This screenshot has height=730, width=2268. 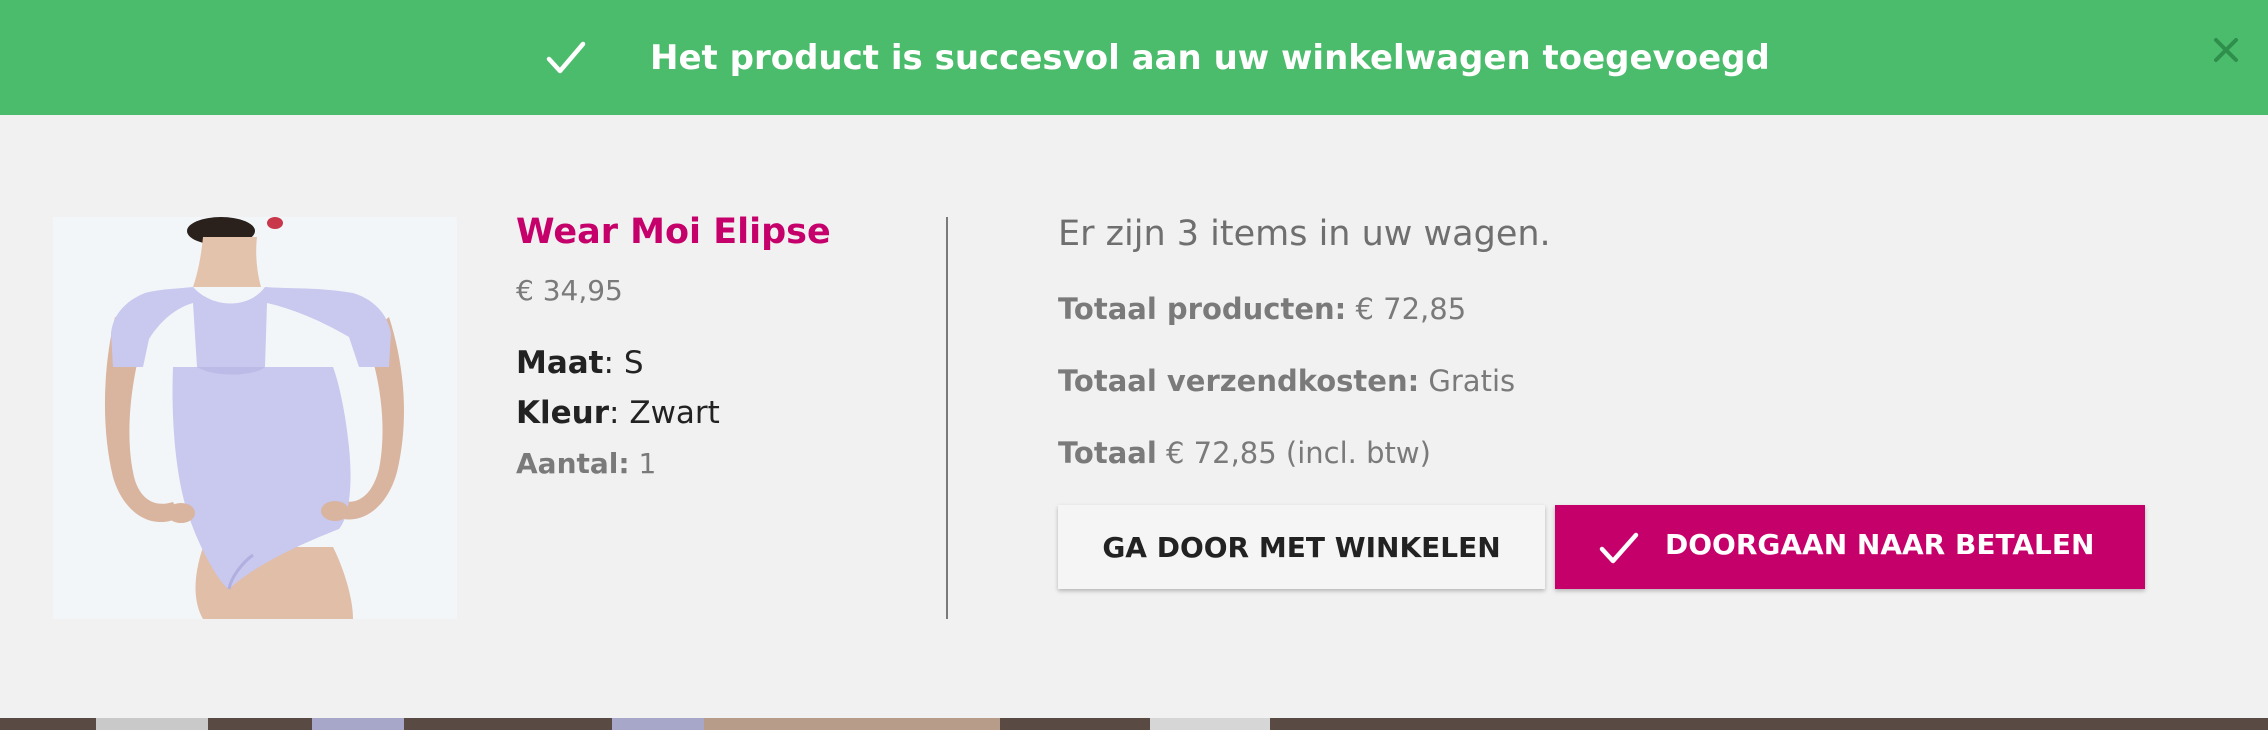 What do you see at coordinates (1880, 544) in the screenshot?
I see `checkout-button-label: DOORGAAN NAAR BETALEN` at bounding box center [1880, 544].